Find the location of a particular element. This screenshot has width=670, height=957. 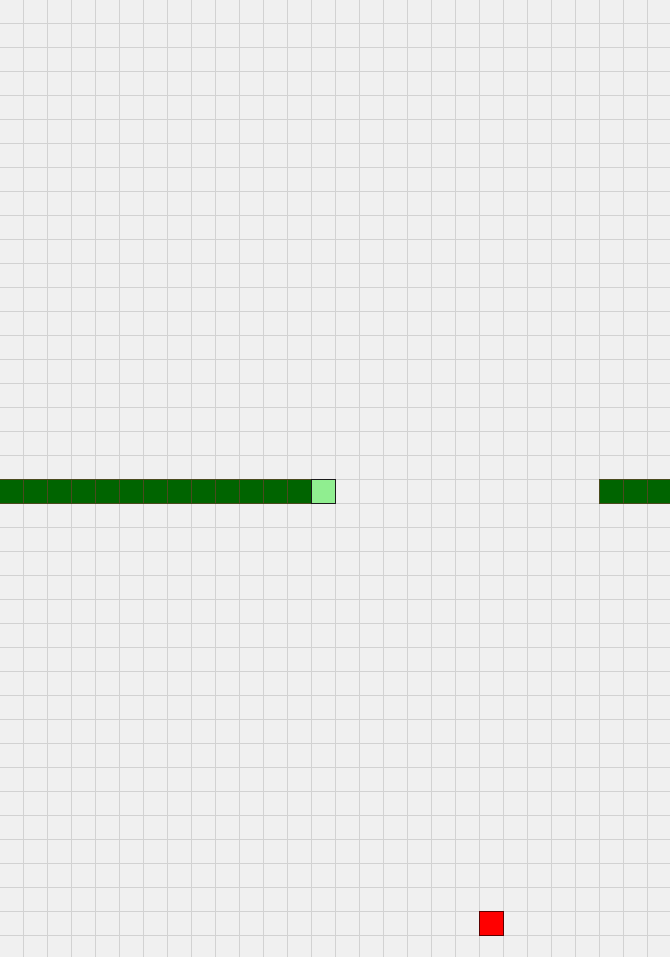

food-item is located at coordinates (491, 923).